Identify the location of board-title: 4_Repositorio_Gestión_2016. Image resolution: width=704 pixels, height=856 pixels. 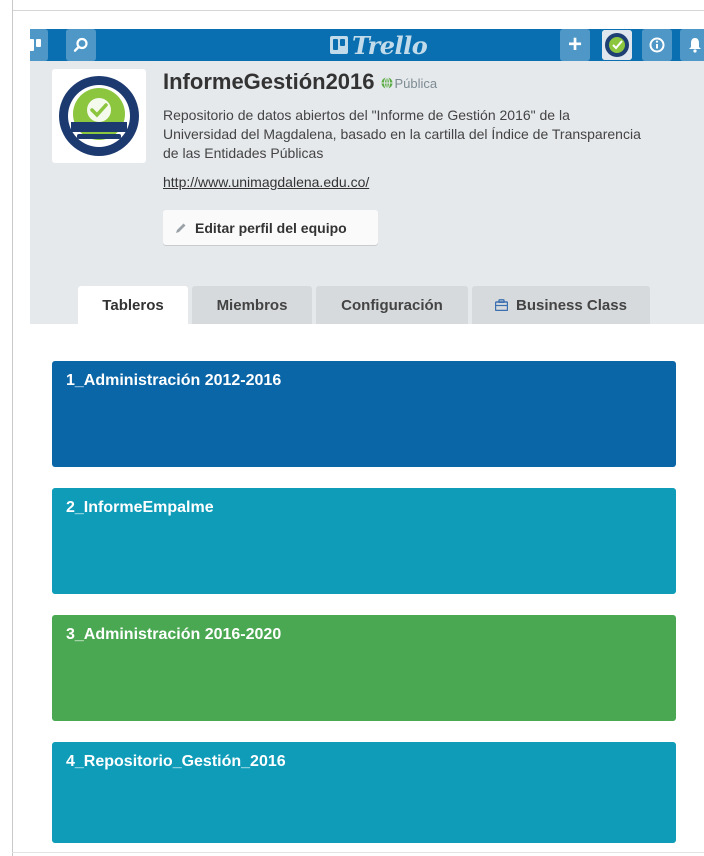
(176, 761).